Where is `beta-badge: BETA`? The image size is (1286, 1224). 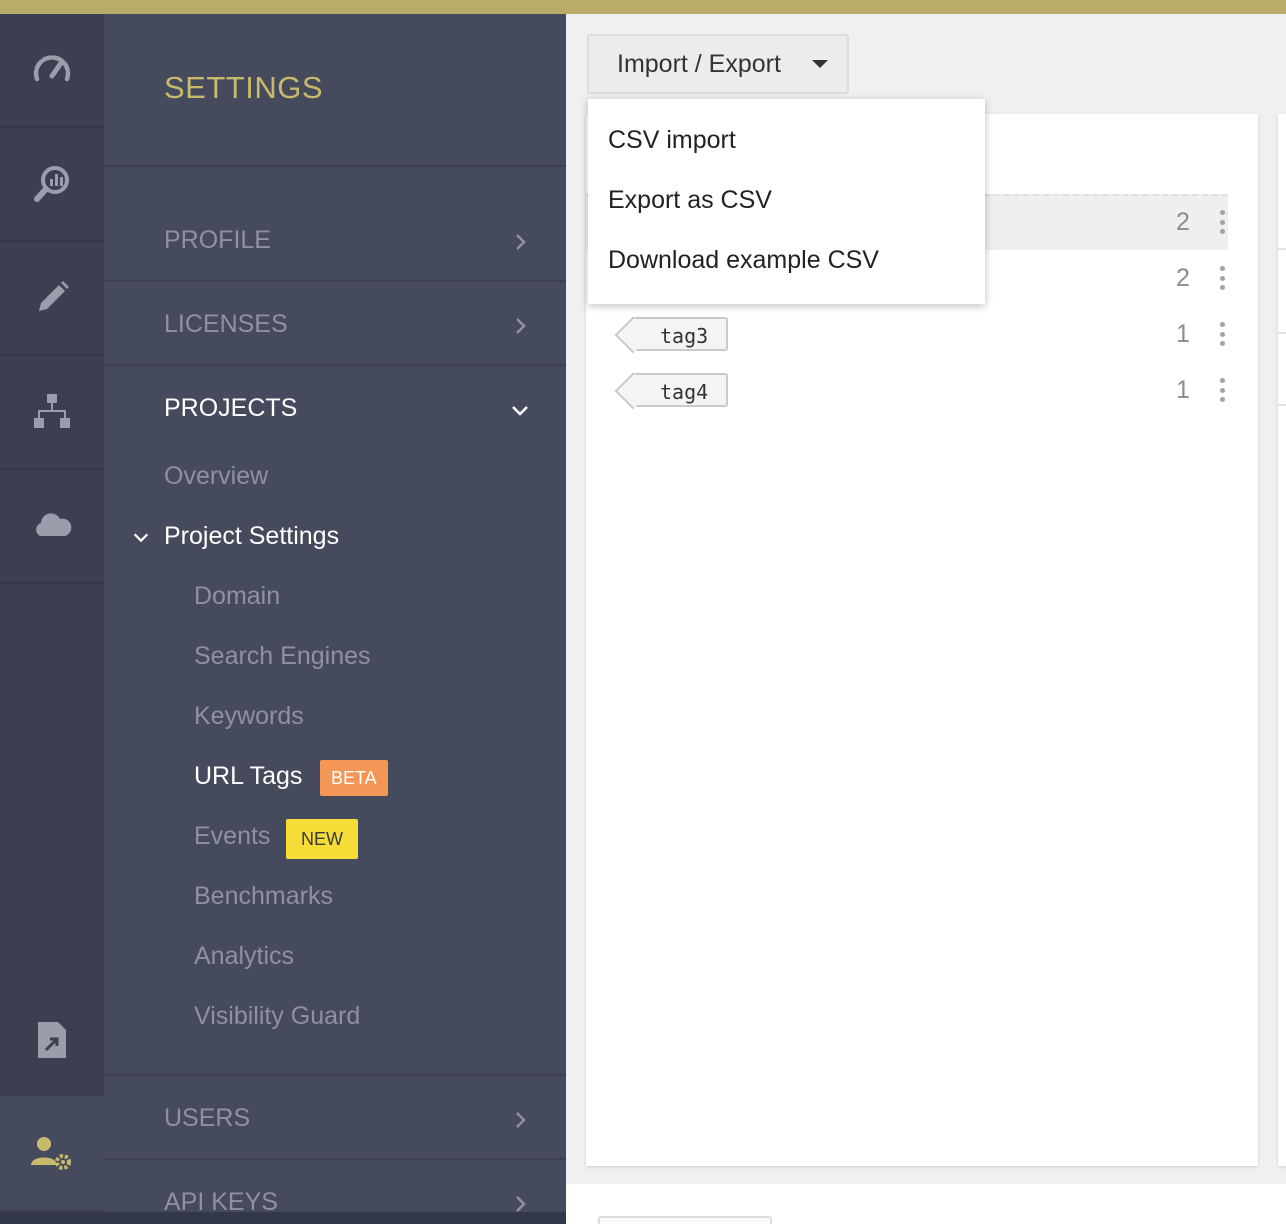
beta-badge: BETA is located at coordinates (354, 778).